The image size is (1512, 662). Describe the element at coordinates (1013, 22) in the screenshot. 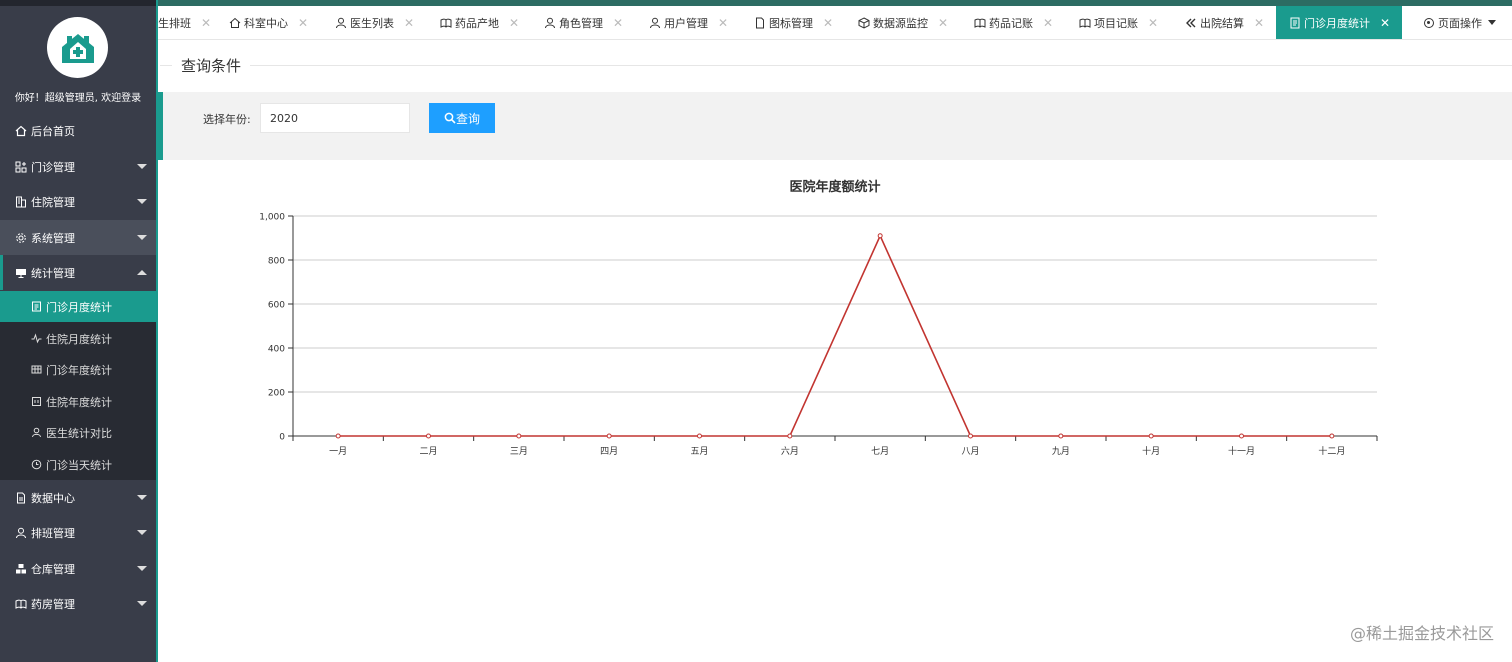

I see `tab-drug-billing: 药品记账 ✕` at that location.